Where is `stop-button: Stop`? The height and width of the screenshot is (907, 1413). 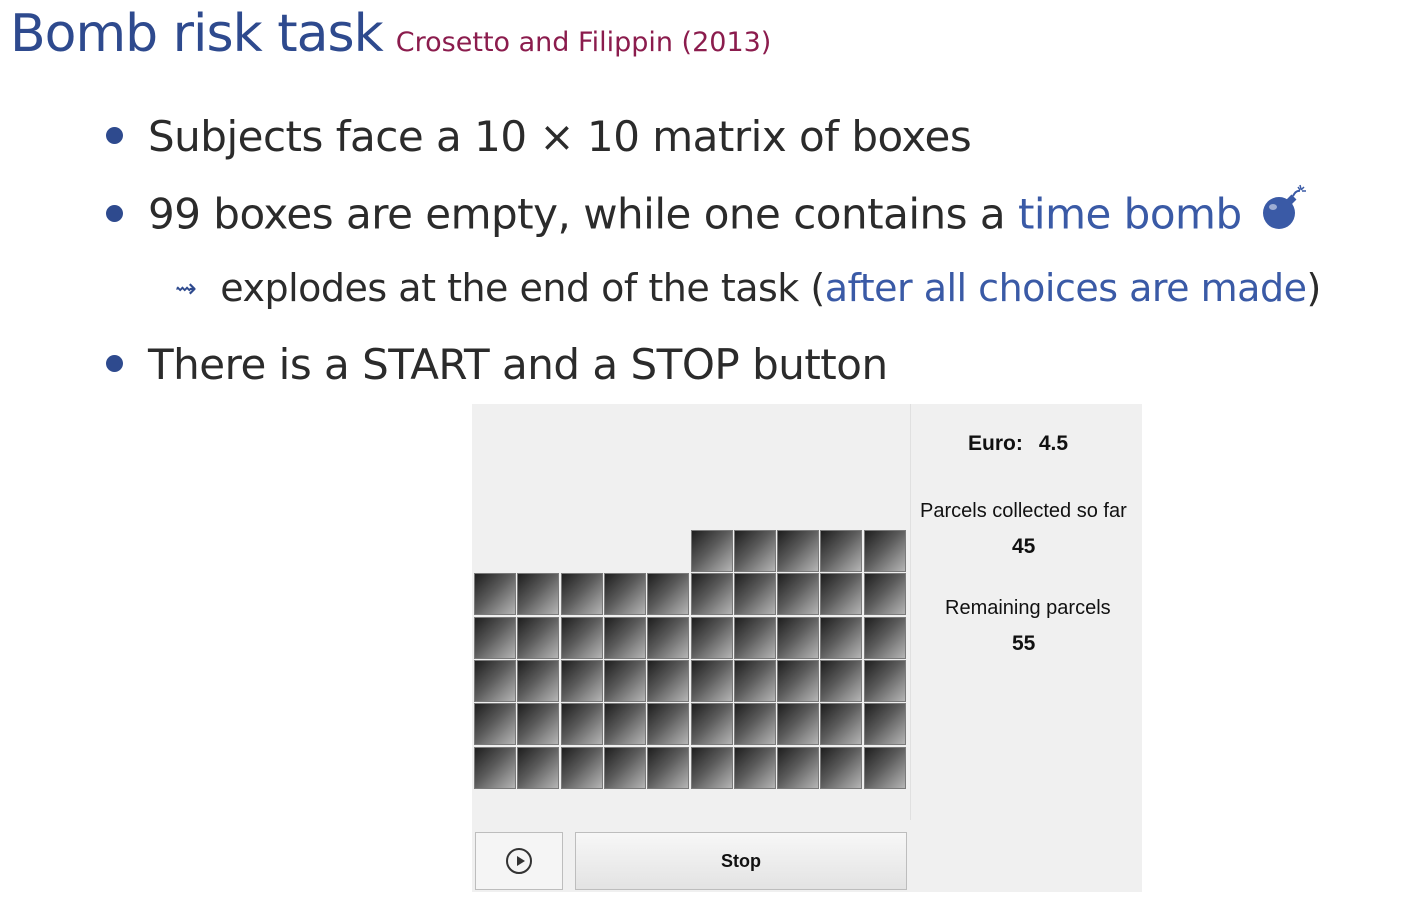
stop-button: Stop is located at coordinates (741, 861).